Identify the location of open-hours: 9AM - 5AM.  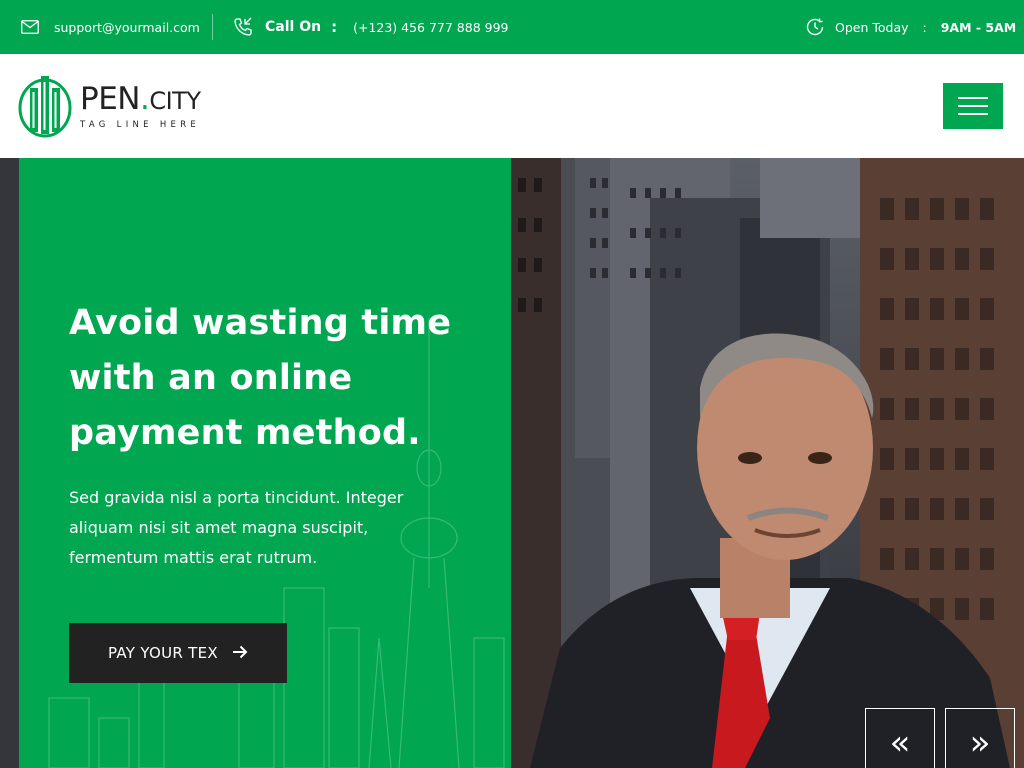
(978, 27).